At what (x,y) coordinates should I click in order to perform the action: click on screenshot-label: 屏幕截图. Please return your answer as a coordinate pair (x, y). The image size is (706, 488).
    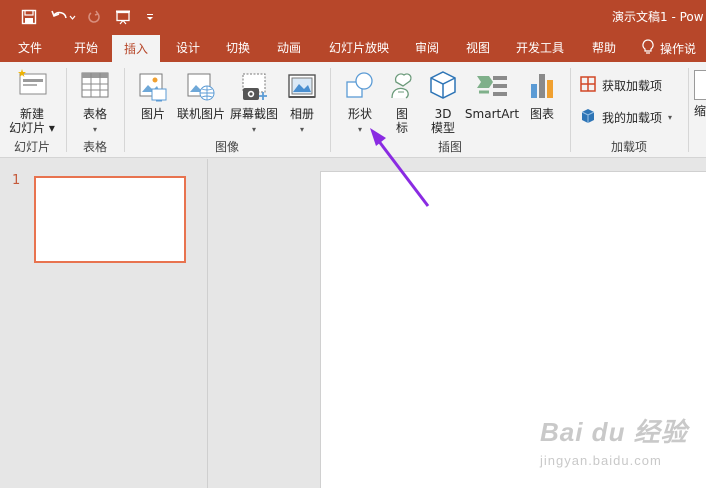
    Looking at the image, I should click on (253, 114).